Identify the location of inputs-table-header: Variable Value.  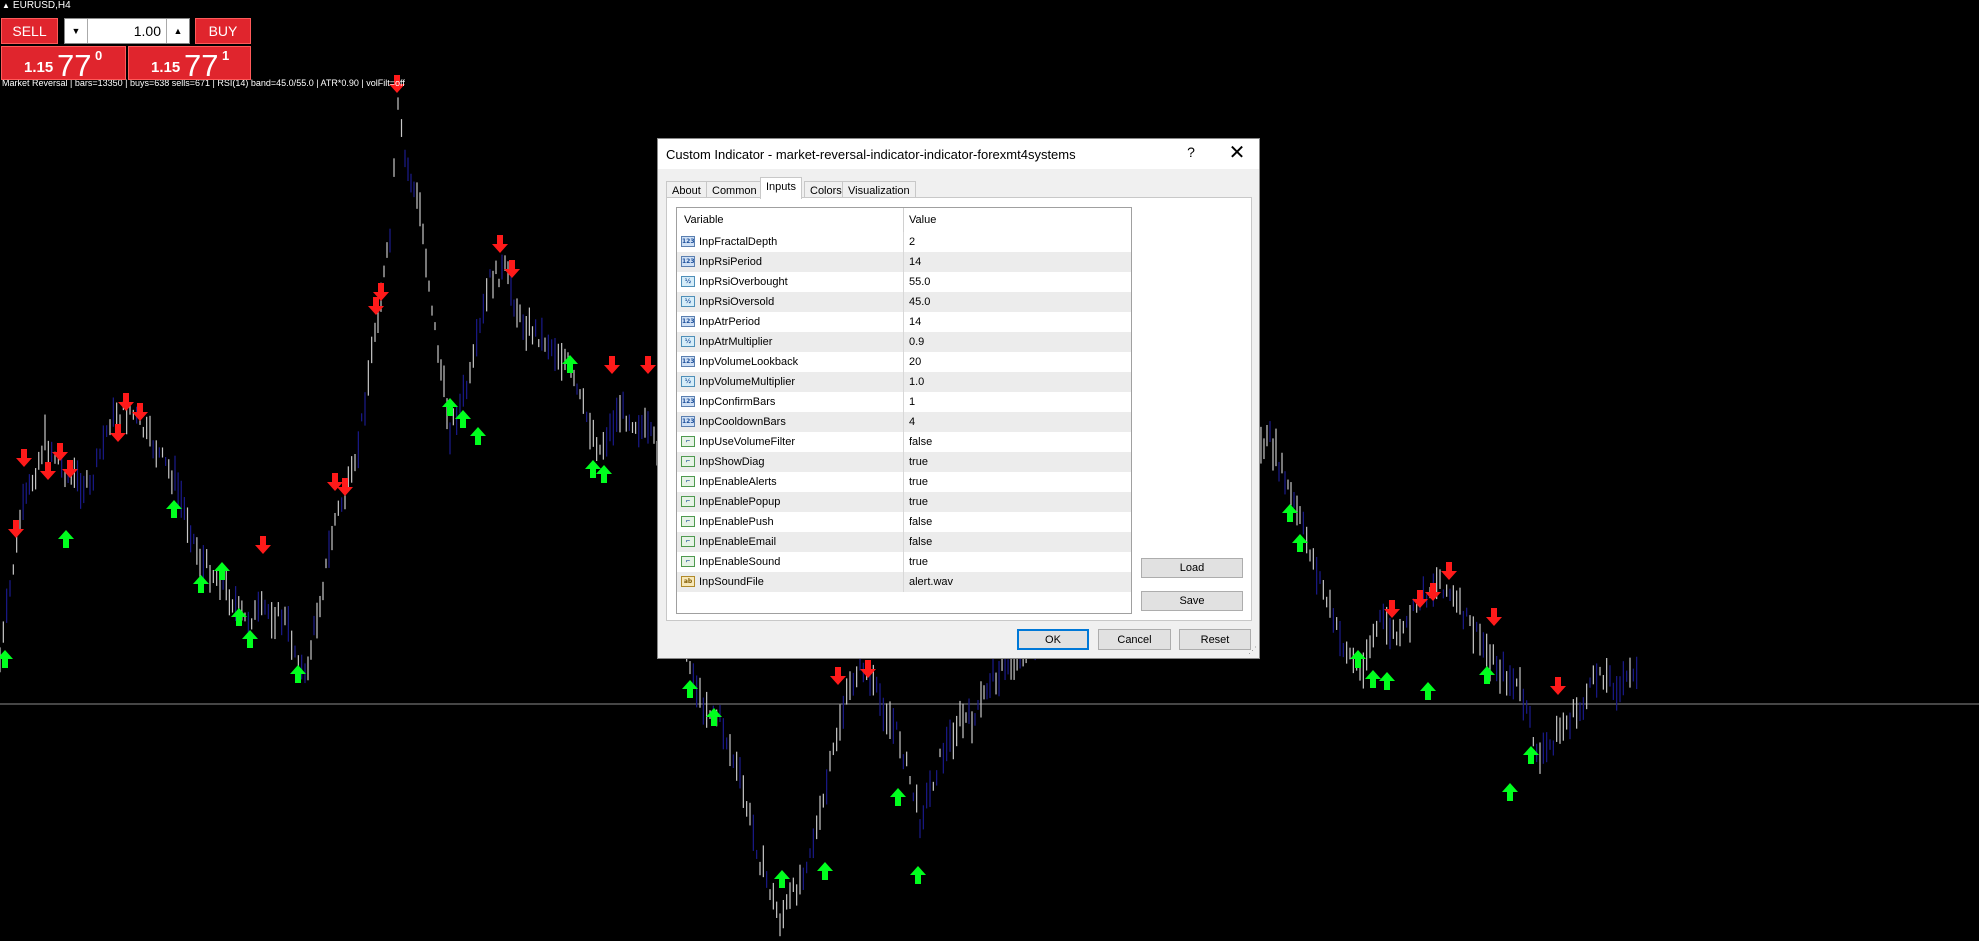
(904, 220).